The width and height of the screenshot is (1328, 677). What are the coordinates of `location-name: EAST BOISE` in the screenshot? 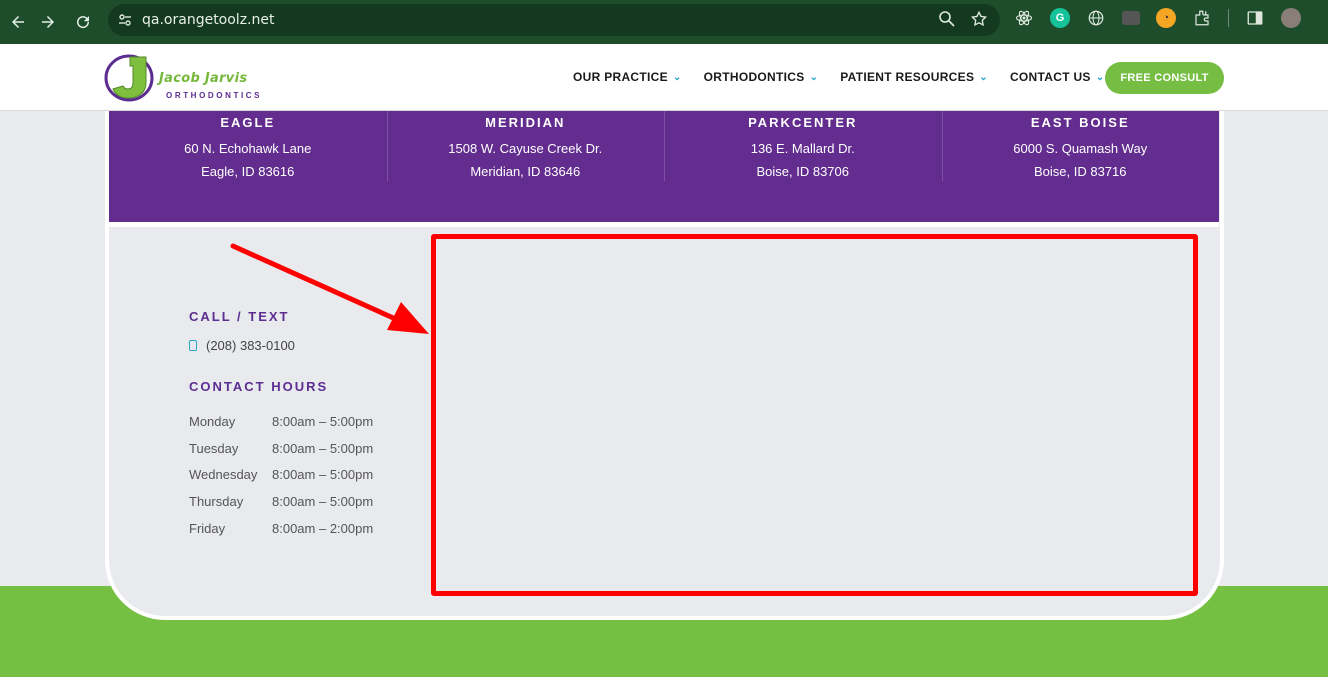 It's located at (1080, 122).